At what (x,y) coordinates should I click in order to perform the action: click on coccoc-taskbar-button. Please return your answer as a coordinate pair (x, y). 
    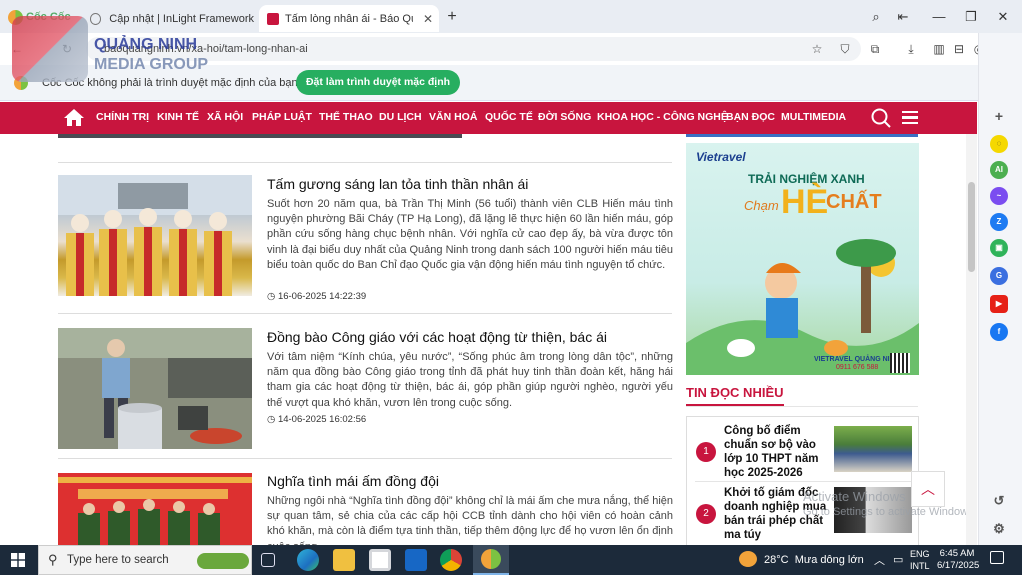
    Looking at the image, I should click on (491, 560).